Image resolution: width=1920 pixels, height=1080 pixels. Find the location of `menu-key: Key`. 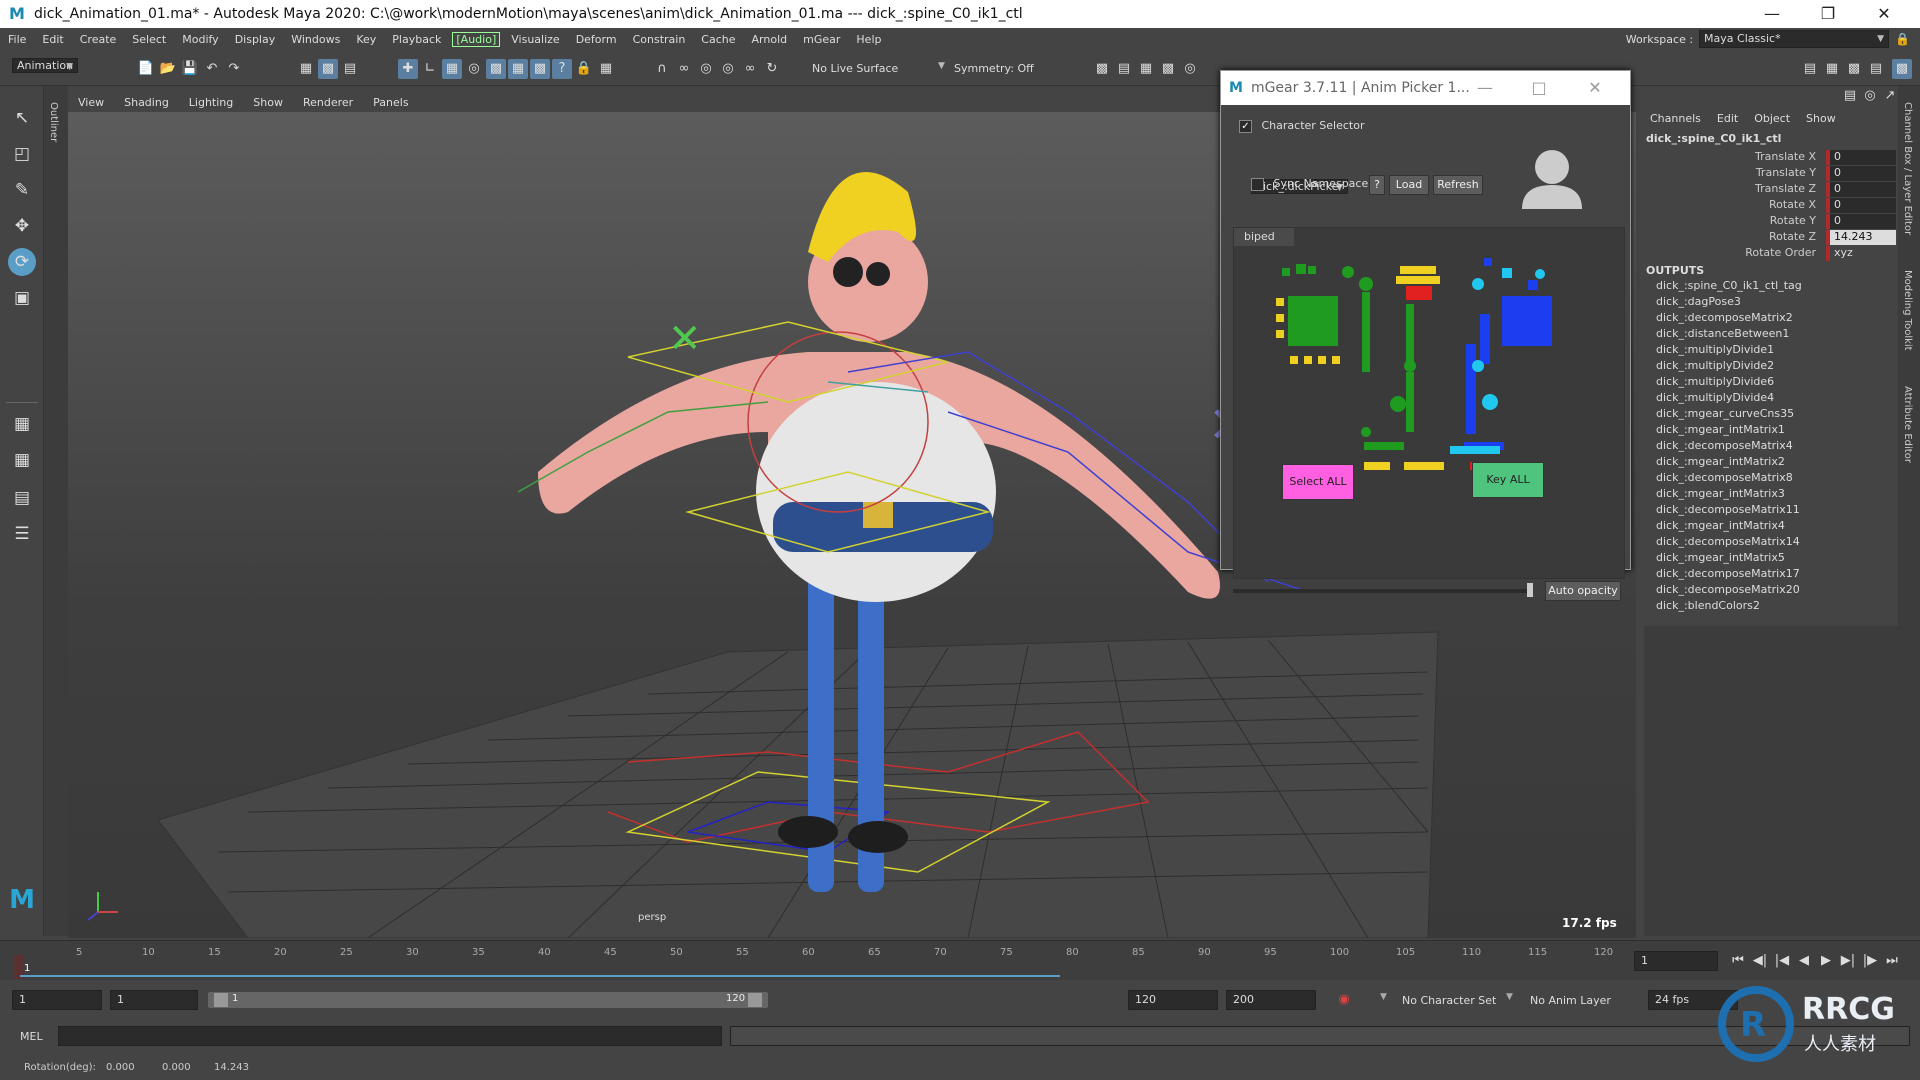

menu-key: Key is located at coordinates (366, 39).